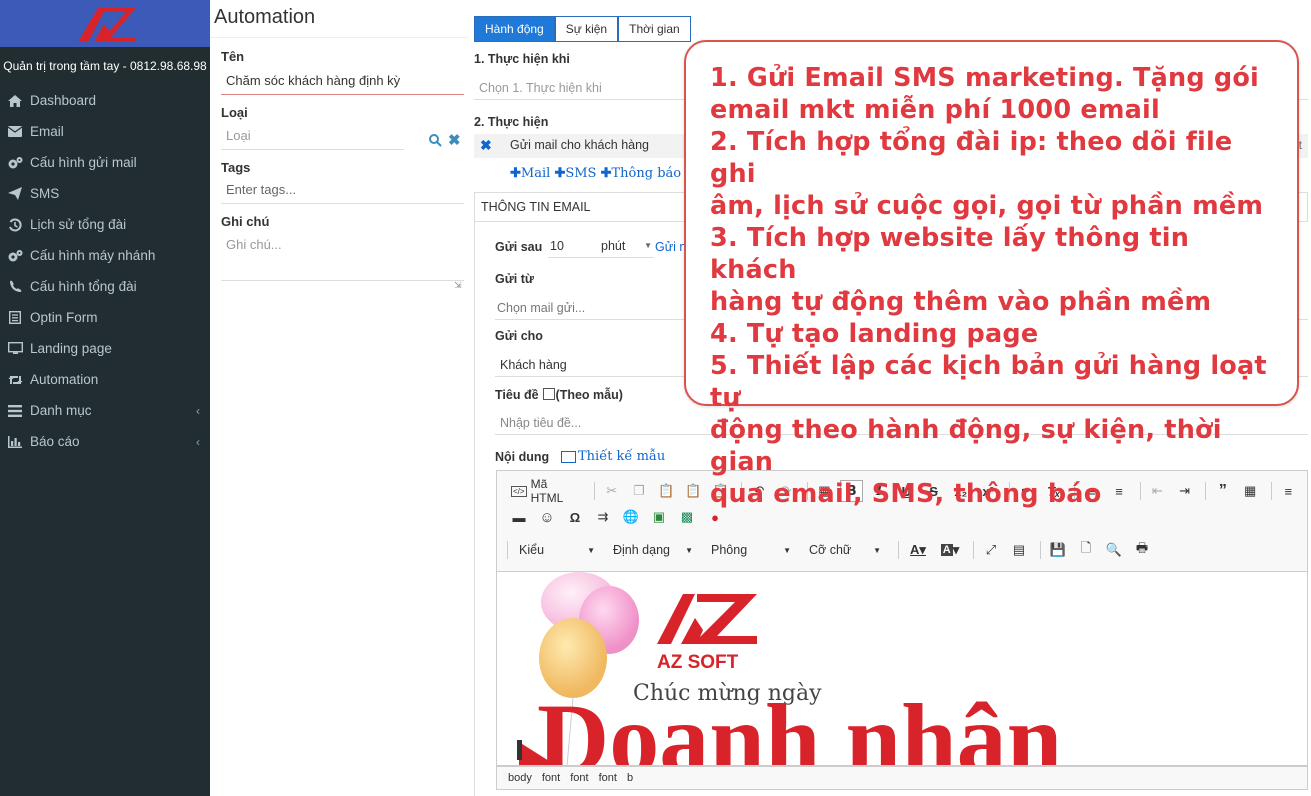 The height and width of the screenshot is (796, 1311). I want to click on nav-mail-config: Cấu hình gửi mail, so click(105, 162).